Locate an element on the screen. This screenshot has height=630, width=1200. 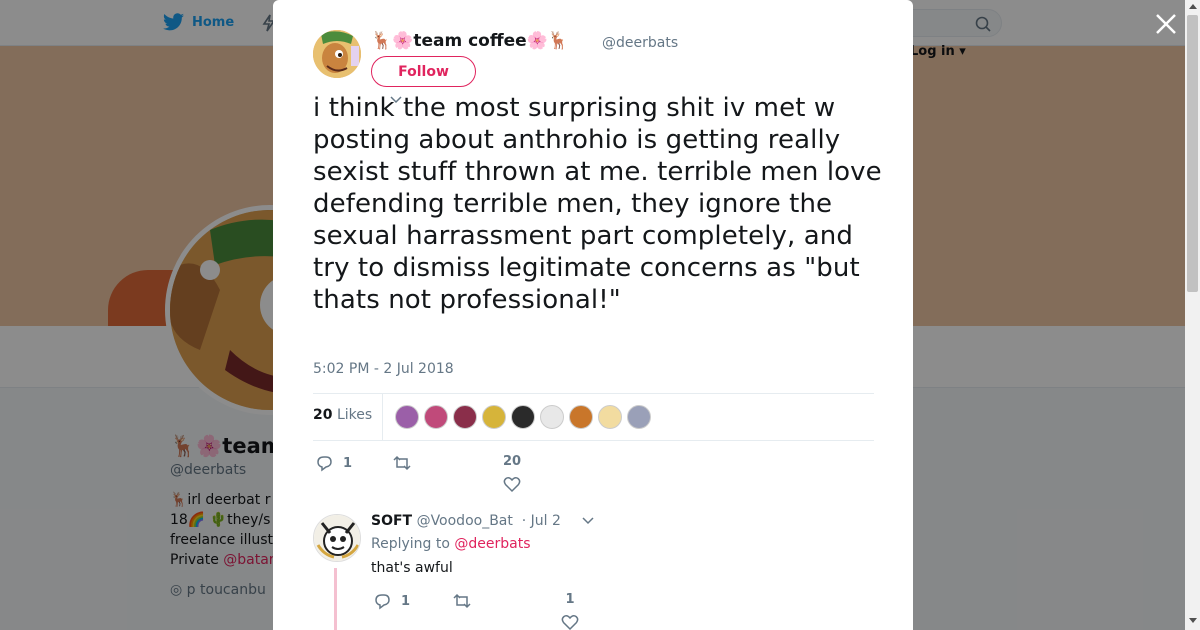
bat-avatar-icon is located at coordinates (337, 538).